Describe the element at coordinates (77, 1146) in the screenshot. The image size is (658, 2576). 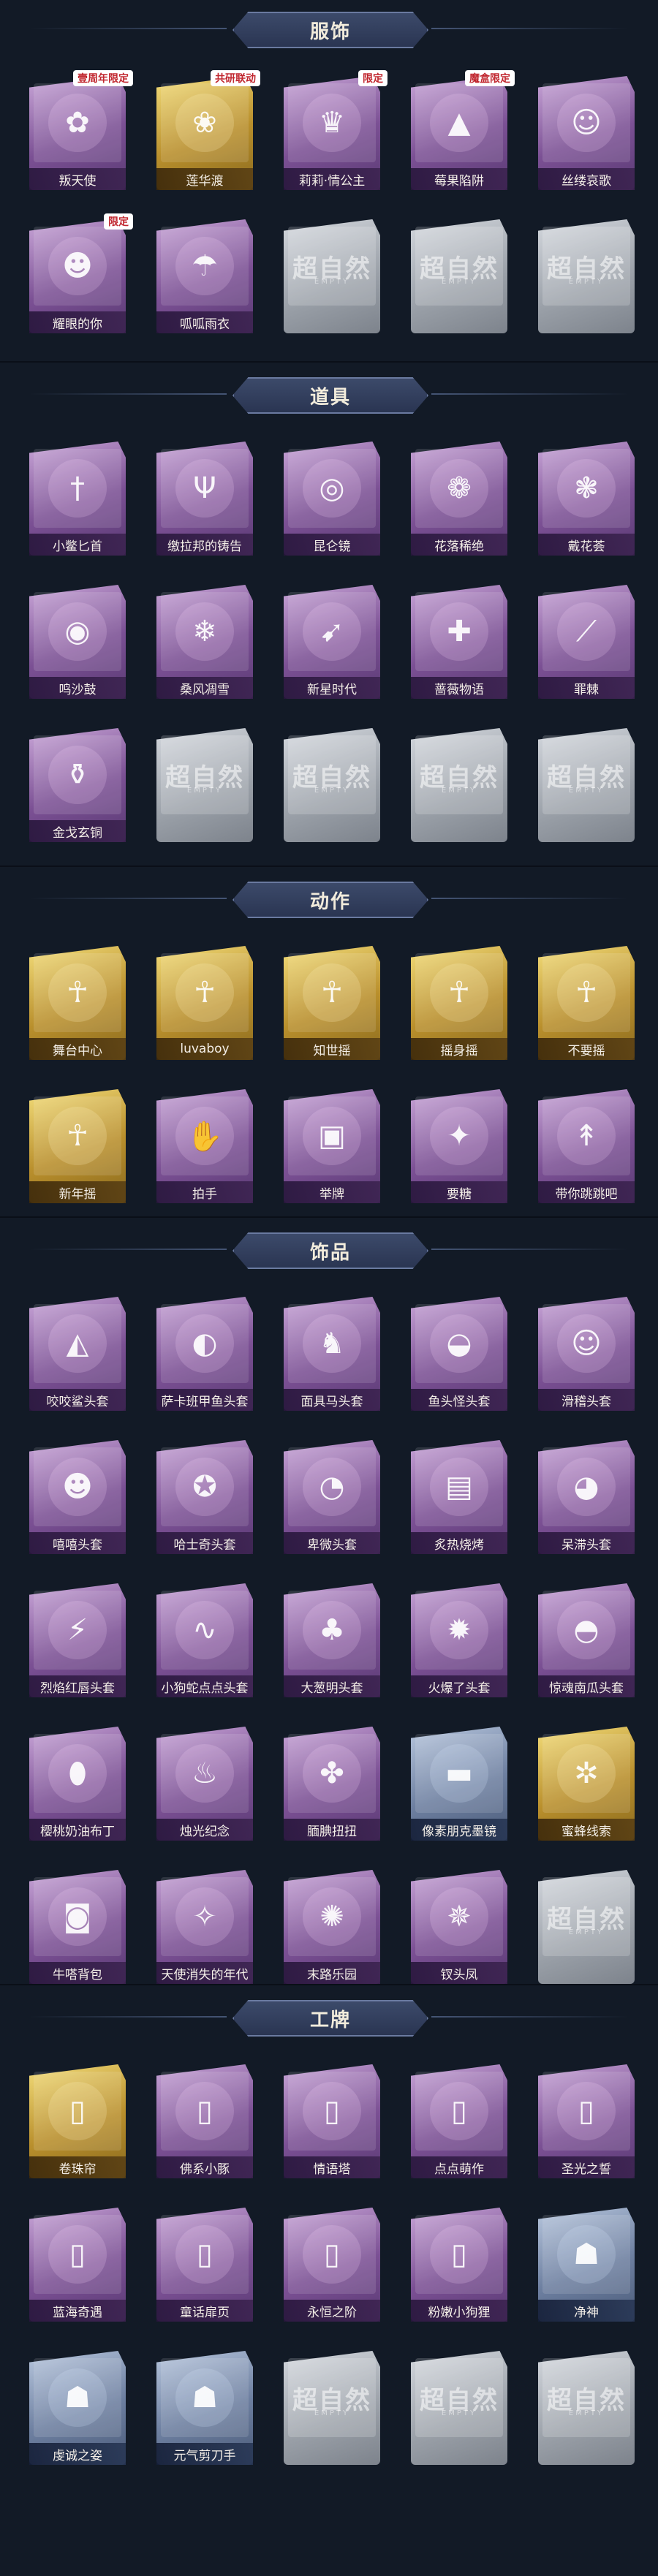
I see `item-card: ☥ 新年摇` at that location.